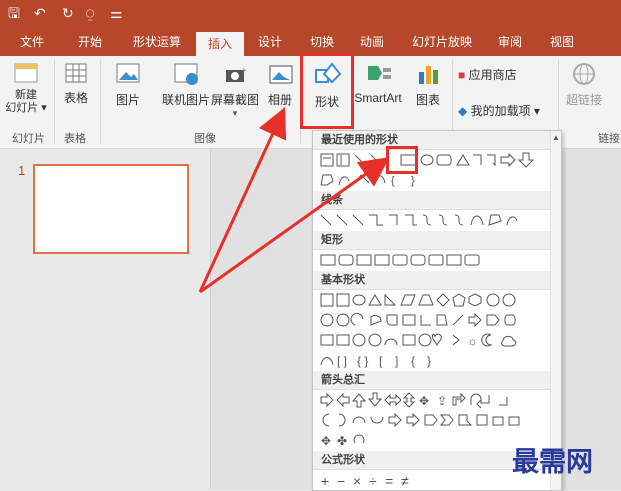 This screenshot has width=621, height=491. Describe the element at coordinates (242, 200) in the screenshot. I see `arrow-to-shapes-button` at that location.